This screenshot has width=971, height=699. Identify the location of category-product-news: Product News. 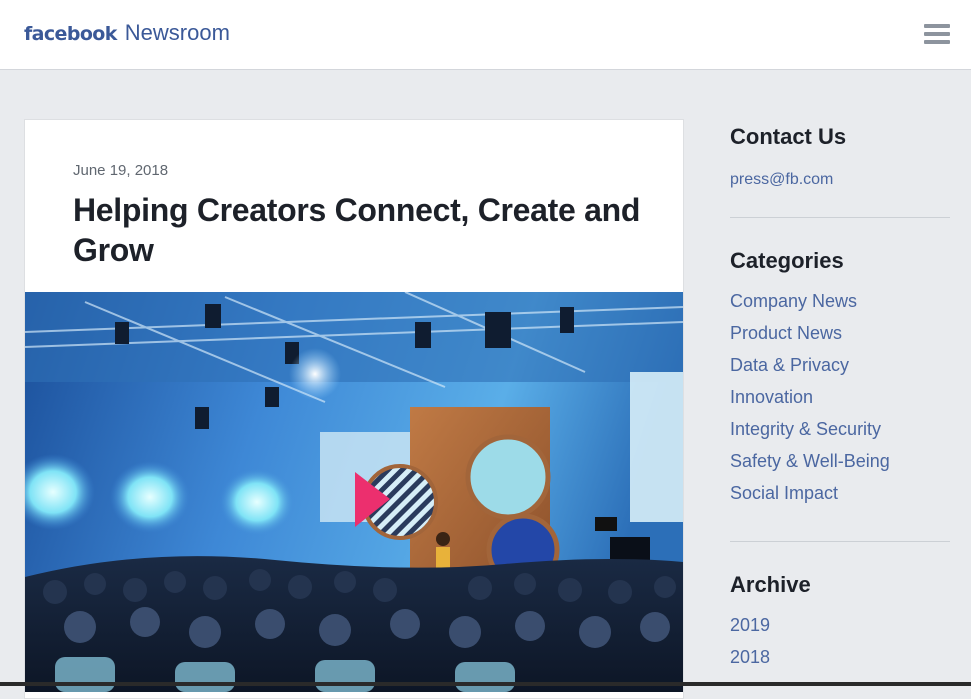
(786, 333).